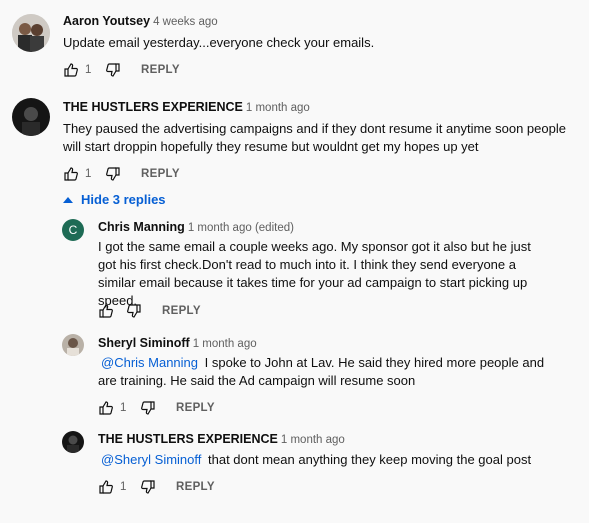 Image resolution: width=589 pixels, height=523 pixels. Describe the element at coordinates (149, 362) in the screenshot. I see `mention-link: @Chris Manning` at that location.